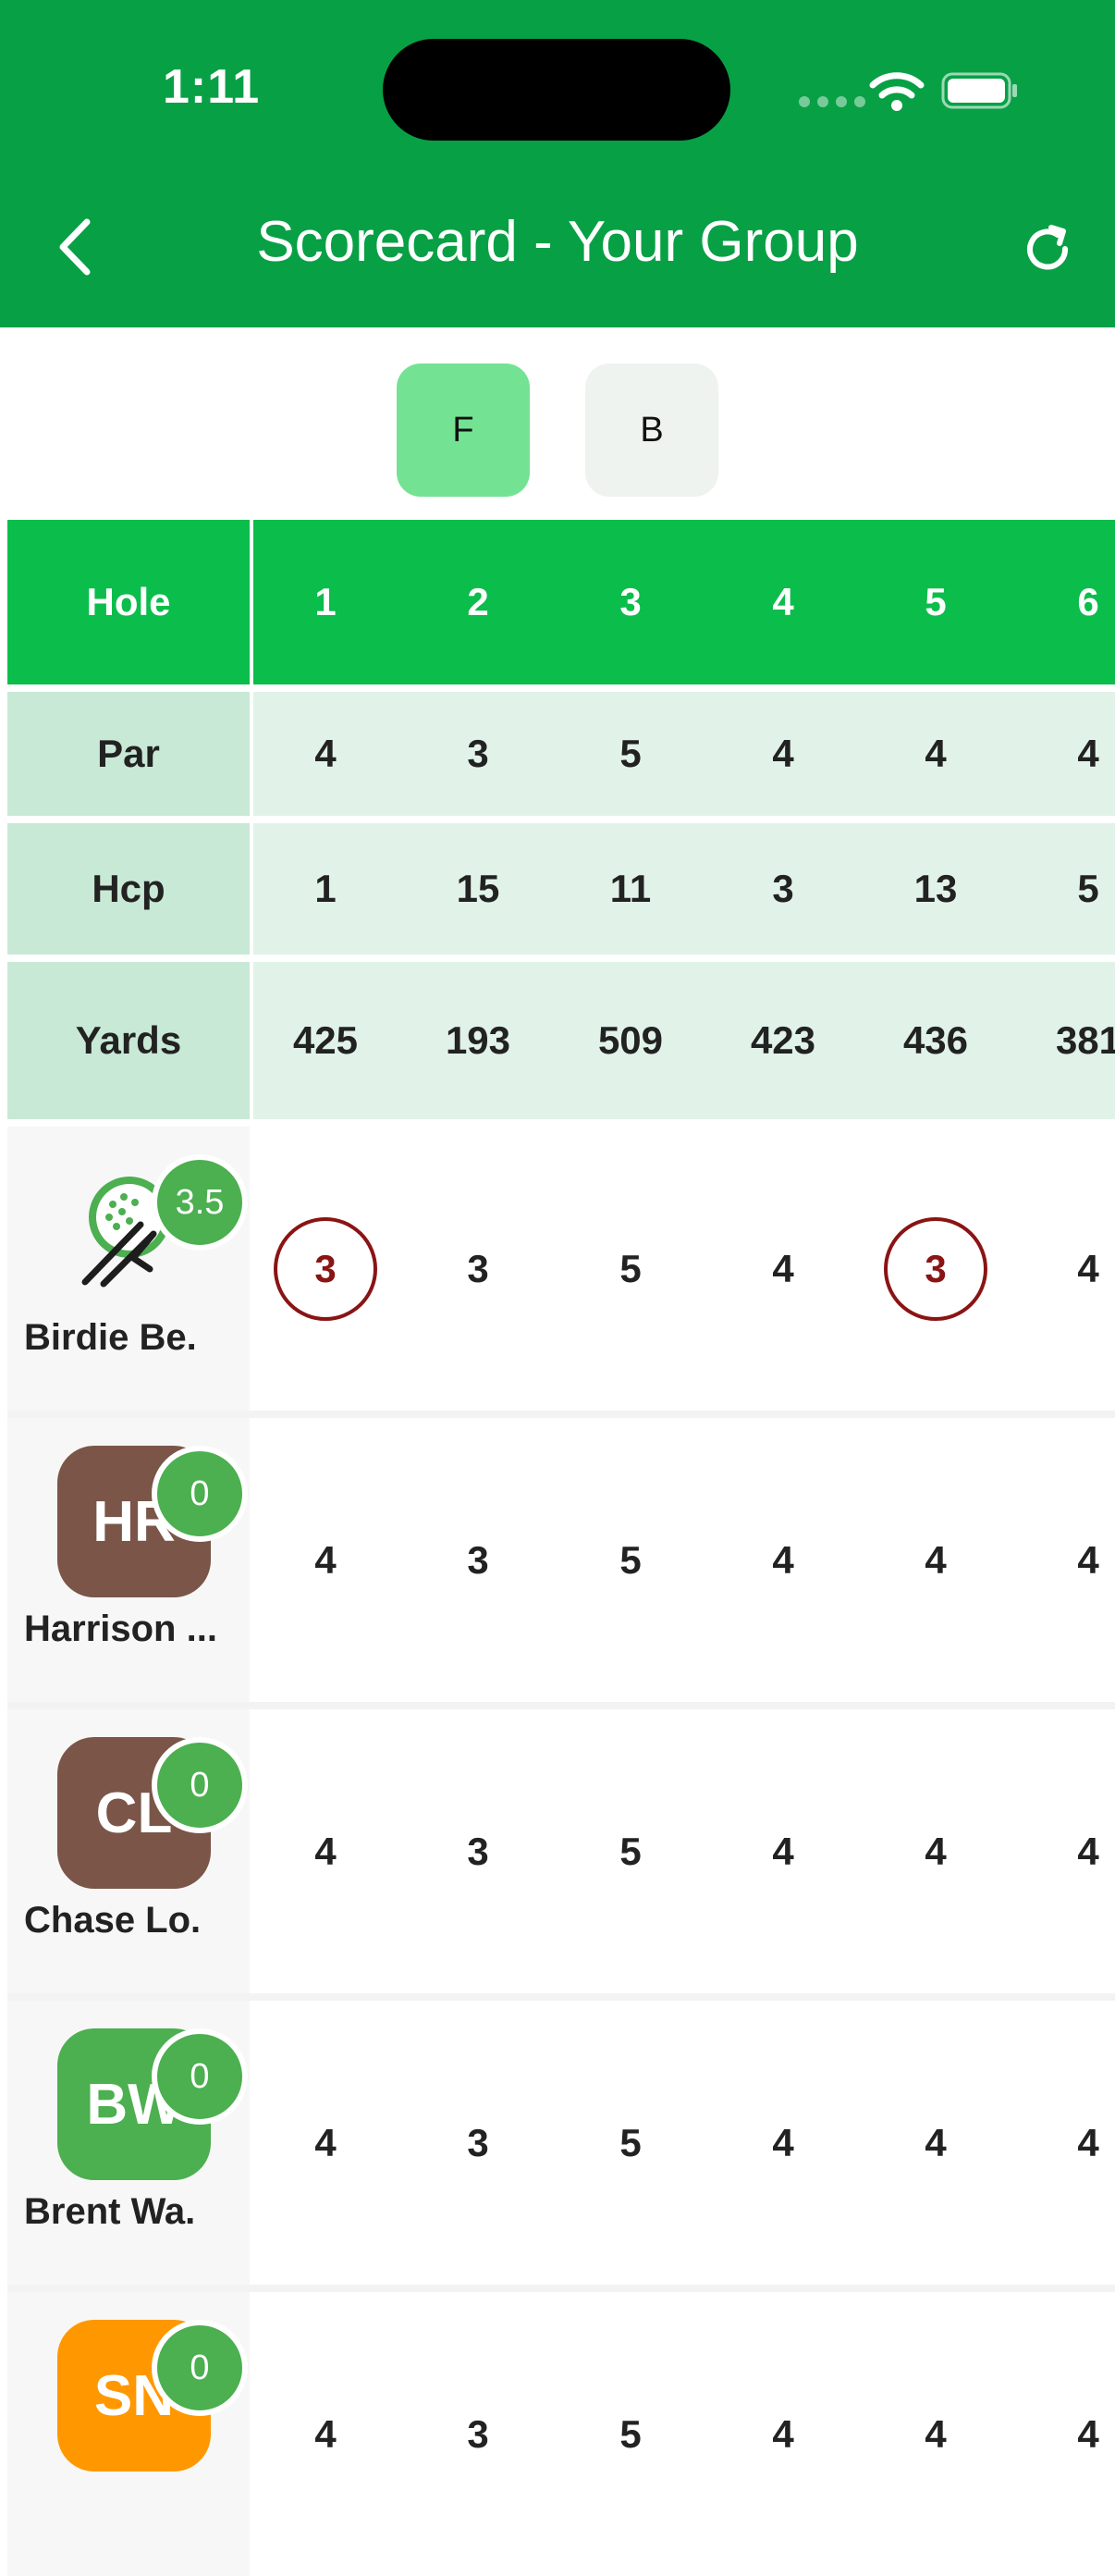 This screenshot has height=2576, width=1115. Describe the element at coordinates (631, 888) in the screenshot. I see `hcp-value: 11` at that location.